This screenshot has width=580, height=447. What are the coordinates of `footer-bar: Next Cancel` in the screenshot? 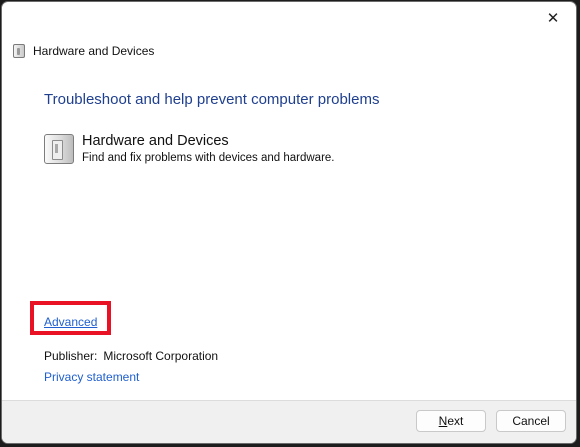 It's located at (289, 421).